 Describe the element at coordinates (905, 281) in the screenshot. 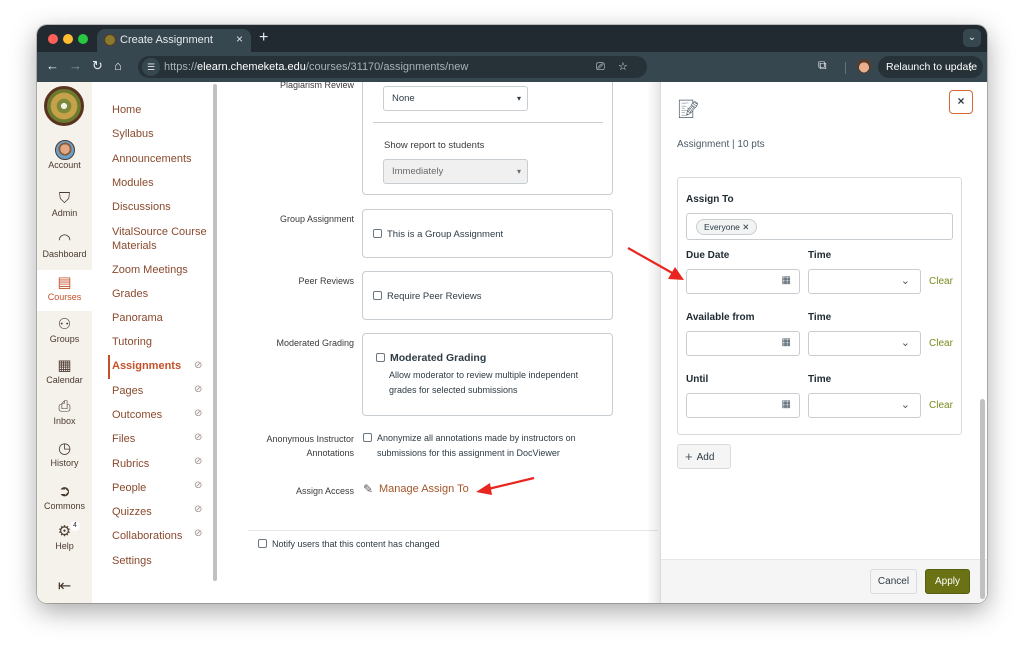

I see `chevron-down-icon: ⌄` at that location.